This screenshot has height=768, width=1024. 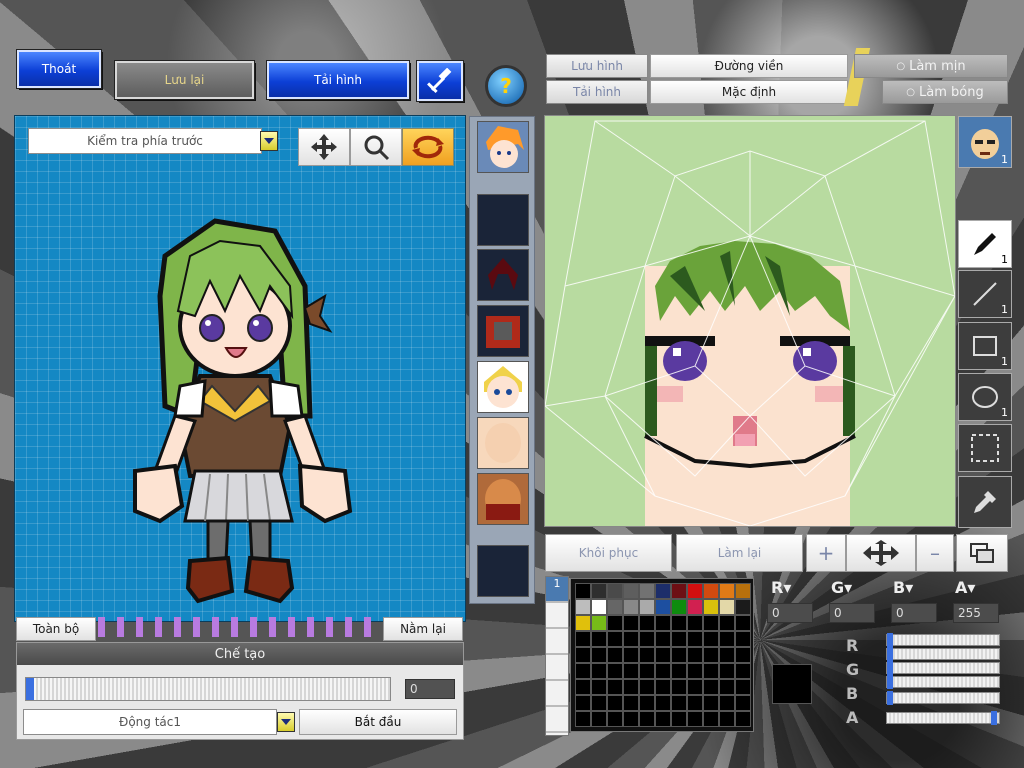 I want to click on part-slot-hair-face, so click(x=503, y=147).